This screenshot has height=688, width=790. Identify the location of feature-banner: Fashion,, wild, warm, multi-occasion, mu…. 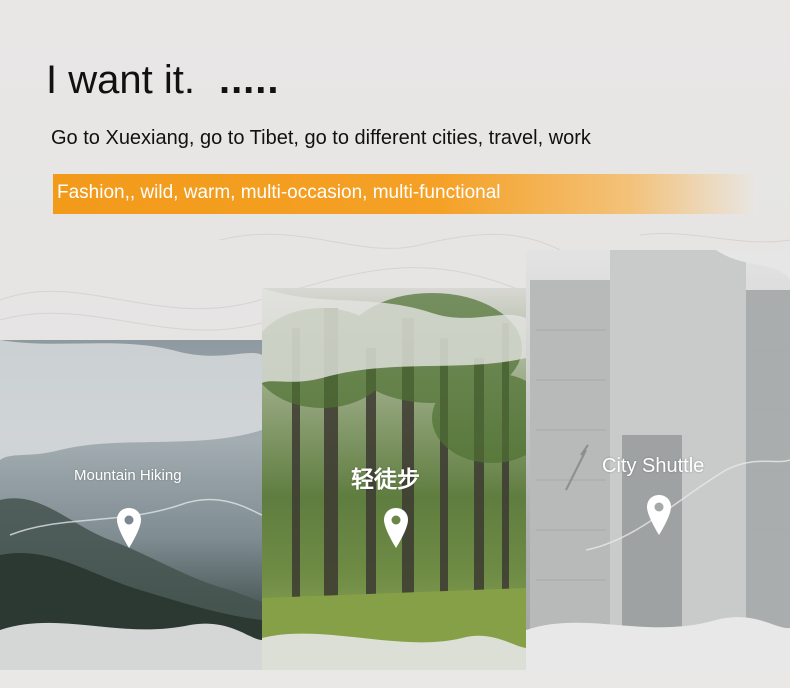
(405, 194).